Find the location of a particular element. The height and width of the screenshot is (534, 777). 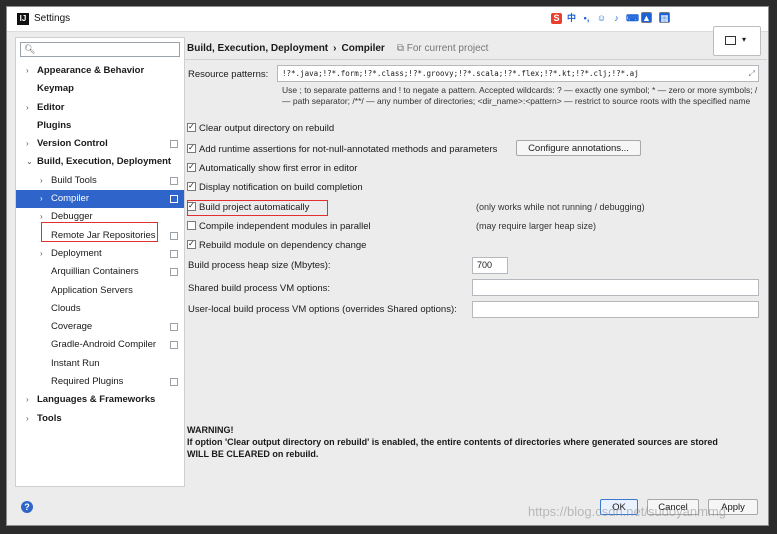

option-label: Display notification on build completion is located at coordinates (281, 187).